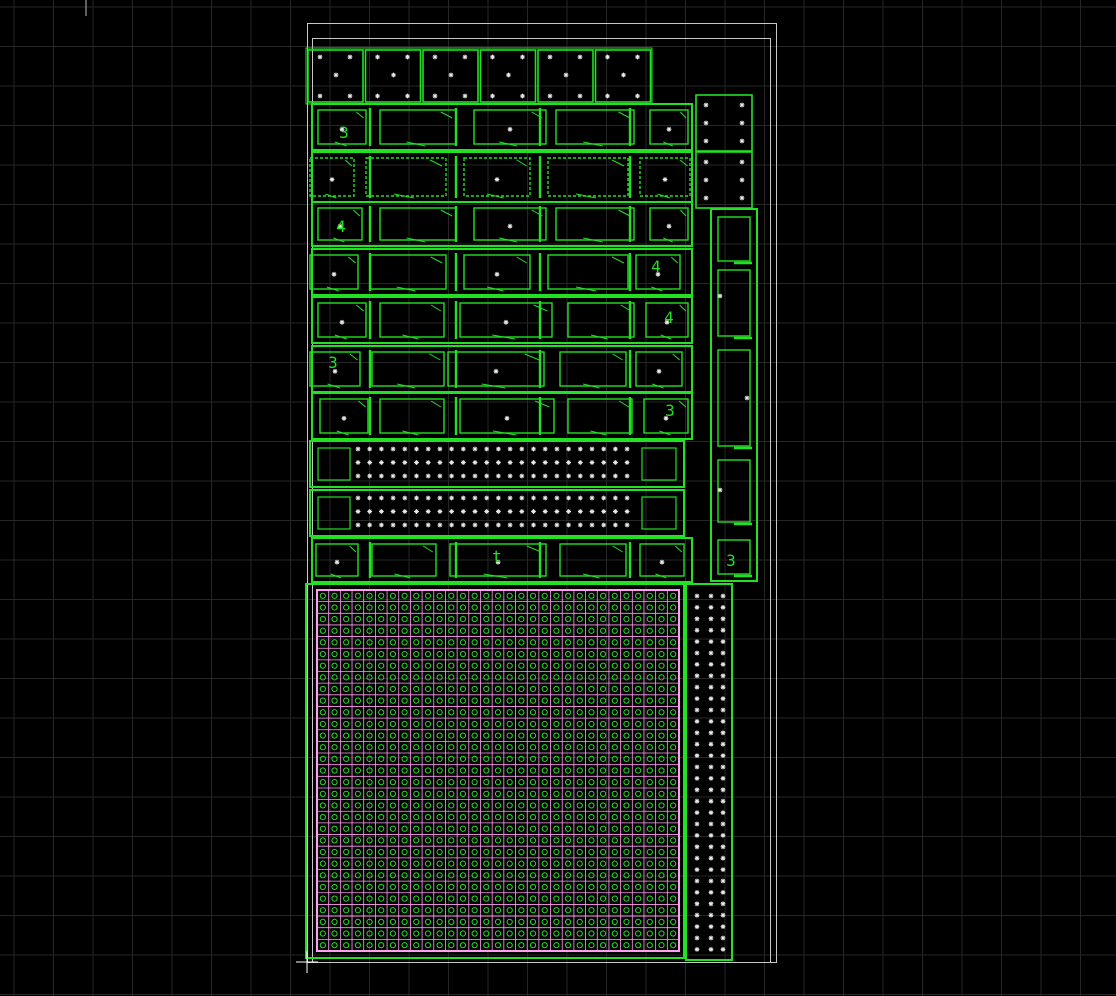 Image resolution: width=1116 pixels, height=996 pixels. I want to click on io-pad-column, so click(709, 772).